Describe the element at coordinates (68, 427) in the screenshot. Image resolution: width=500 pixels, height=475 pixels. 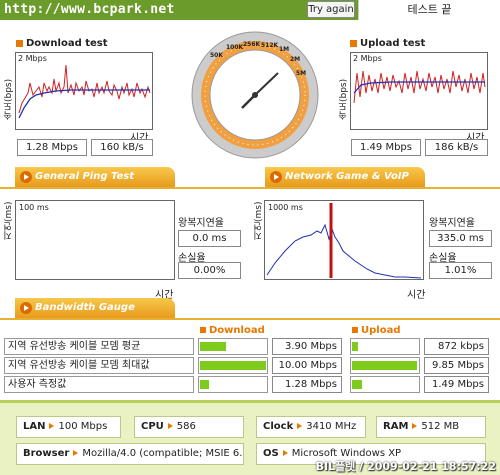
I see `info-lan: LAN 100 Mbps` at that location.